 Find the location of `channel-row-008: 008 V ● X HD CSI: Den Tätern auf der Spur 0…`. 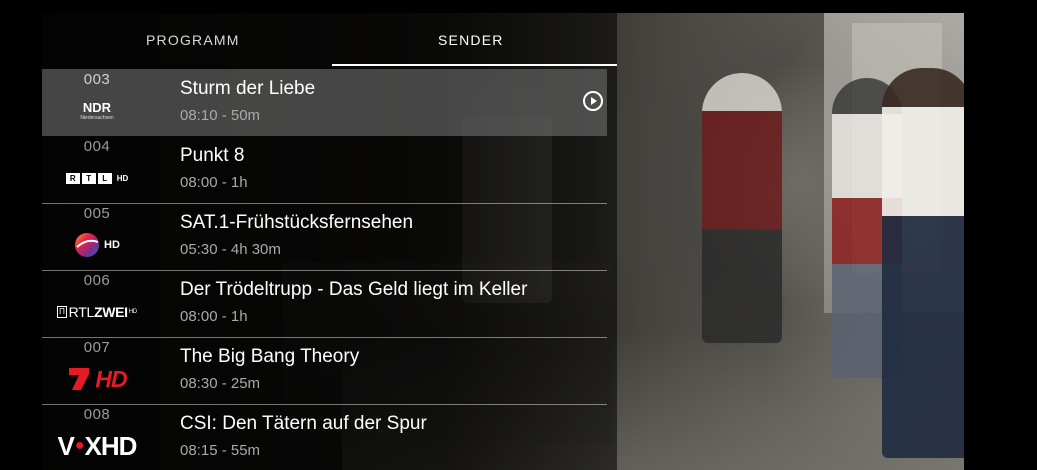

channel-row-008: 008 V ● X HD CSI: Den Tätern auf der Spur 0… is located at coordinates (324, 437).